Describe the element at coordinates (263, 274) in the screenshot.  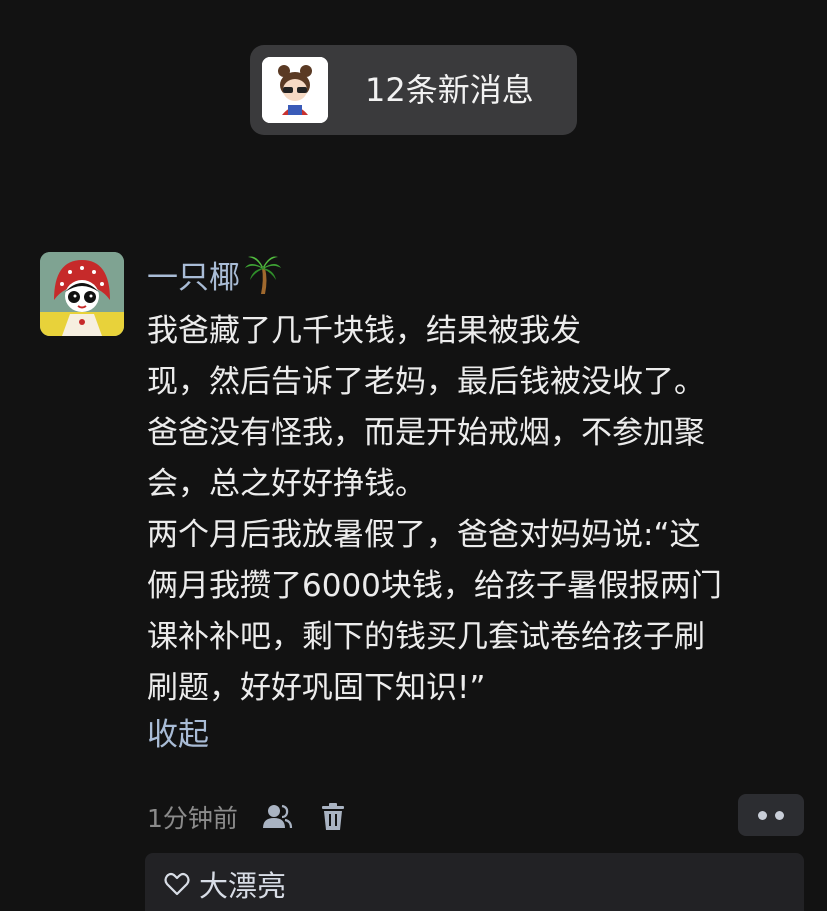
I see `palm-tree-icon` at that location.